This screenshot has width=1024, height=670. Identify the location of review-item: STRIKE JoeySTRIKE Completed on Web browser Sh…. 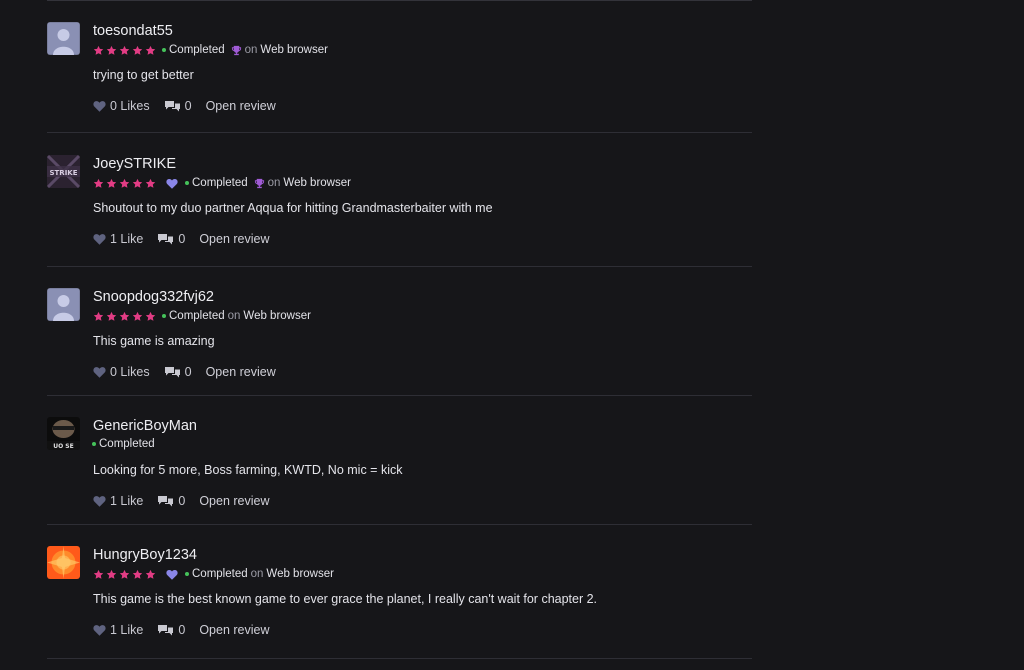
(399, 211).